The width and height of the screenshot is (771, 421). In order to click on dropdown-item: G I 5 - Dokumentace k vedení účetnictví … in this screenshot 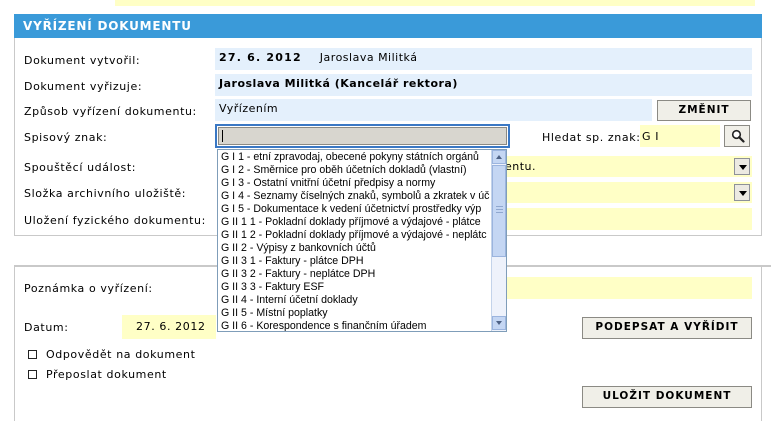, I will do `click(354, 209)`.